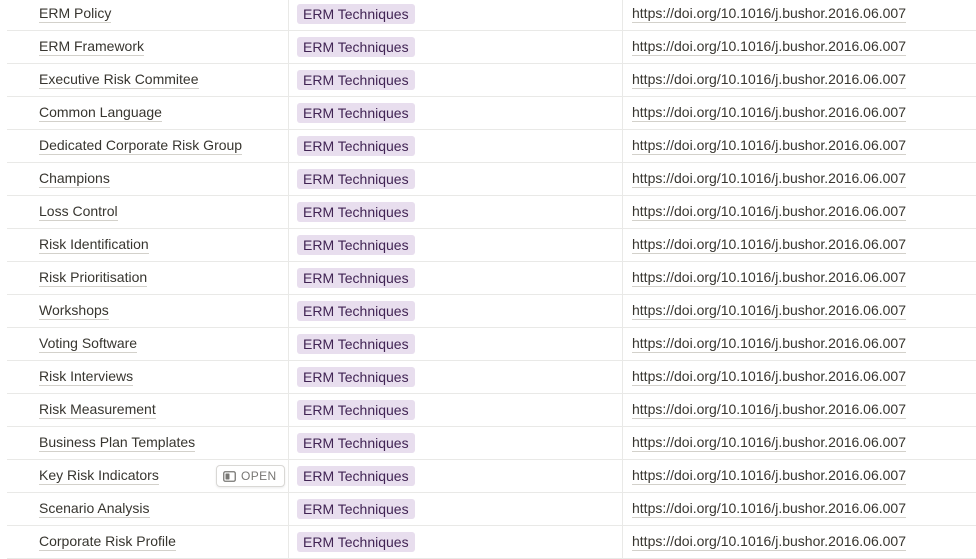  I want to click on row-title-link: Workshops, so click(74, 311).